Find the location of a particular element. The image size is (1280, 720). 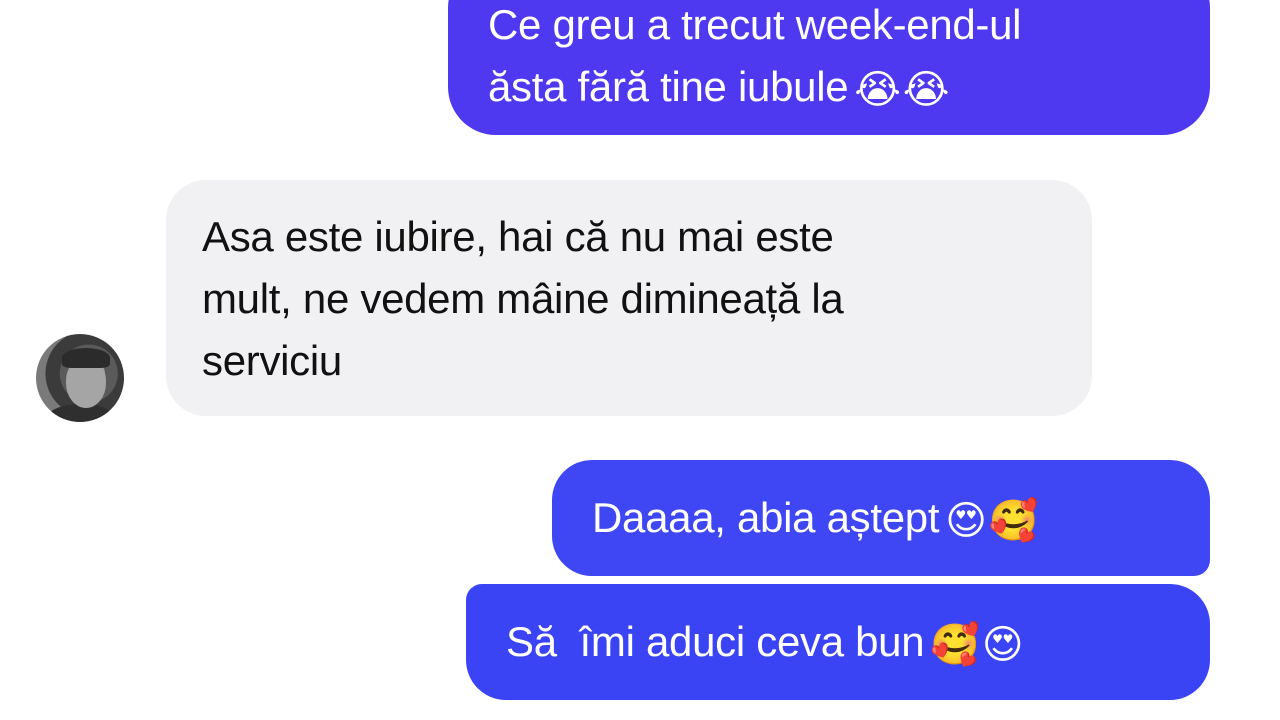

outgoing-message-bubble: Daaaa, abia aștept 😍🥰 is located at coordinates (881, 518).